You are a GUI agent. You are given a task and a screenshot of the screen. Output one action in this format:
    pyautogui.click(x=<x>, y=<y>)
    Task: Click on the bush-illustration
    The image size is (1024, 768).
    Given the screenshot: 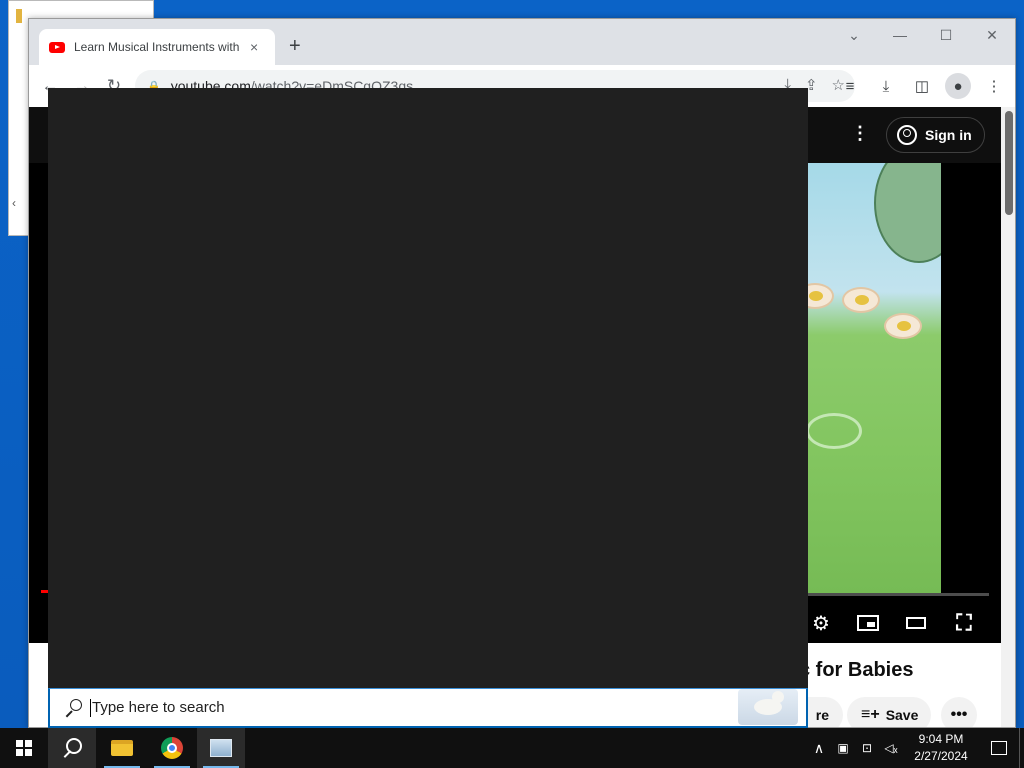 What is the action you would take?
    pyautogui.click(x=907, y=213)
    